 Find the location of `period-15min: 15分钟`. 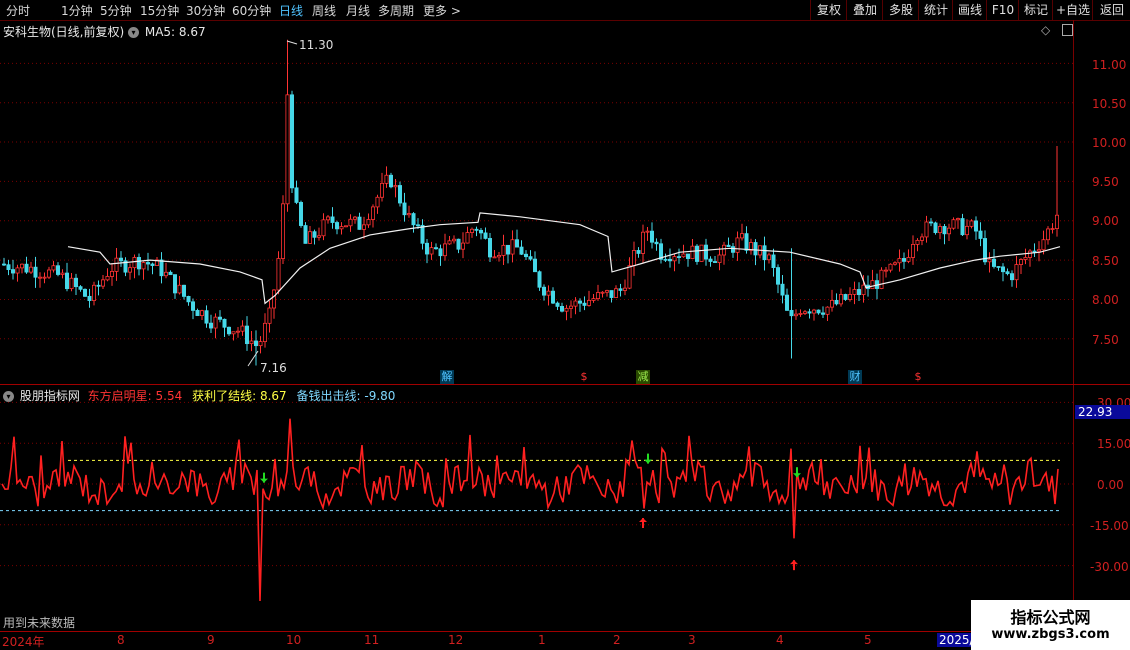

period-15min: 15分钟 is located at coordinates (159, 10).